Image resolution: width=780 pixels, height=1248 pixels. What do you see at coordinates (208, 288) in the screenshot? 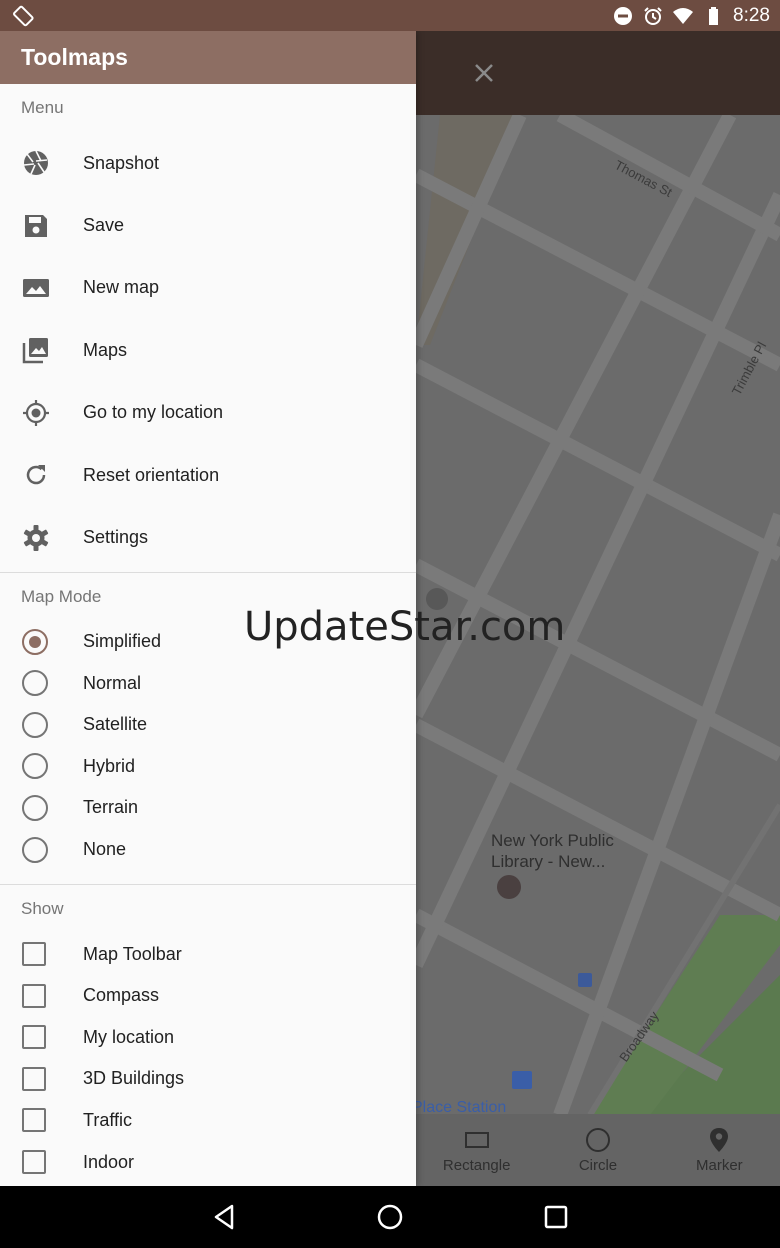
I see `menu-item-new-map: New map` at bounding box center [208, 288].